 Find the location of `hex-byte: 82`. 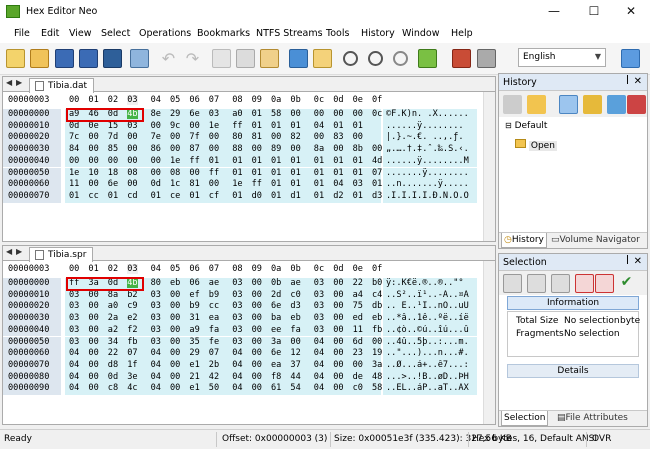

hex-byte: 82 is located at coordinates (295, 137).